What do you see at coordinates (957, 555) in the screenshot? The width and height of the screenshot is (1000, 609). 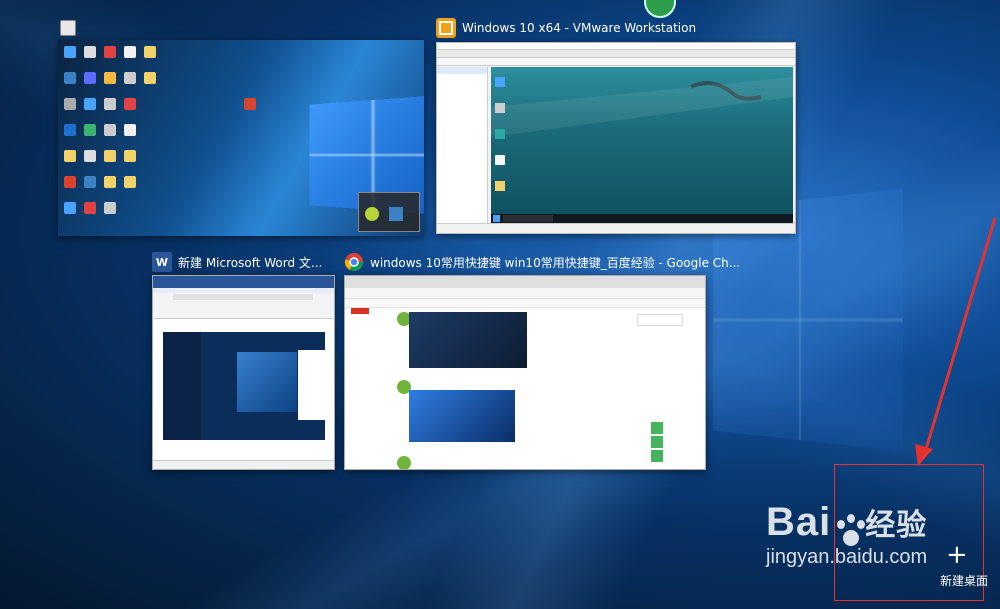 I see `new-desktop-plus-icon: +` at bounding box center [957, 555].